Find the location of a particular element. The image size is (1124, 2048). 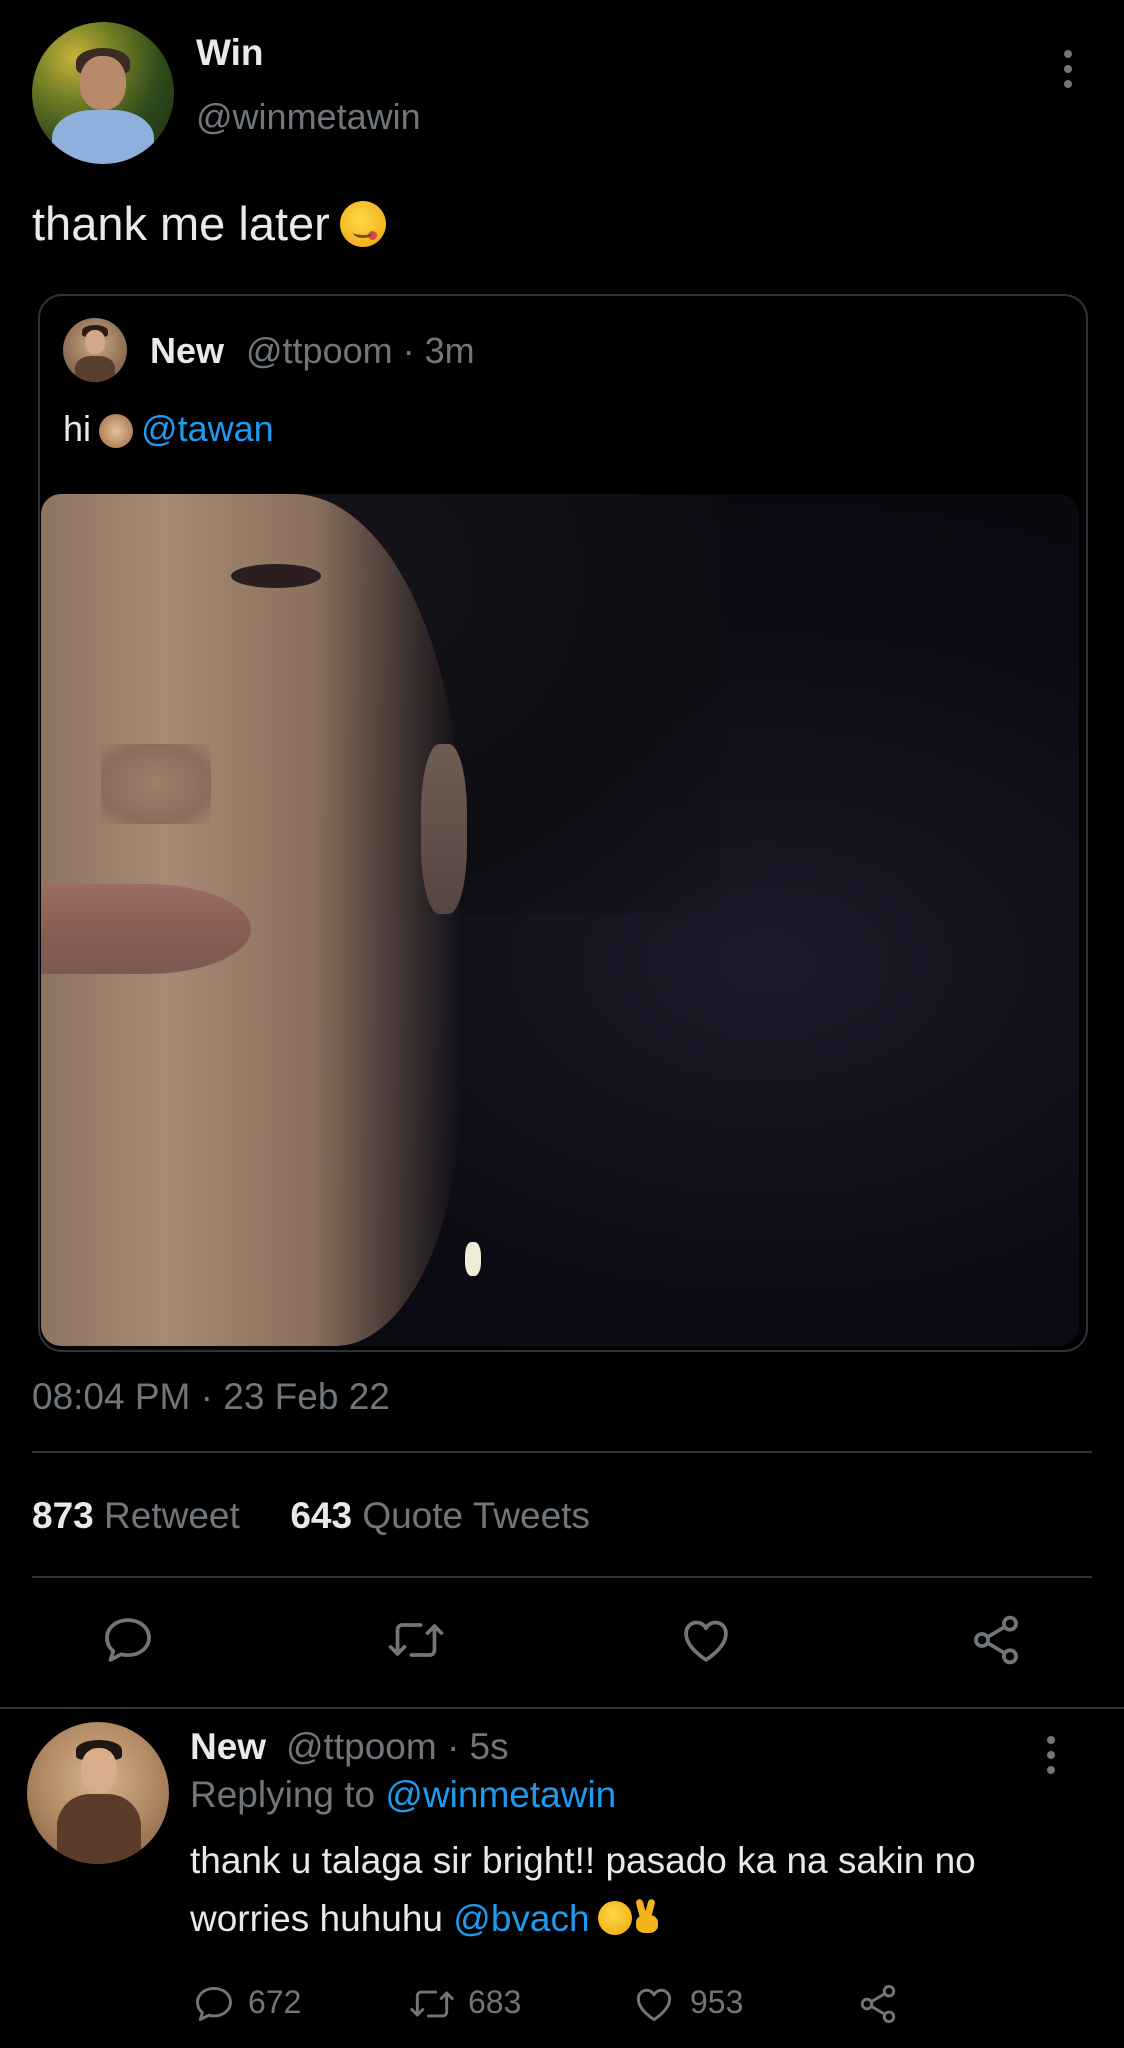

retweet-label: Retweet is located at coordinates (172, 1515).